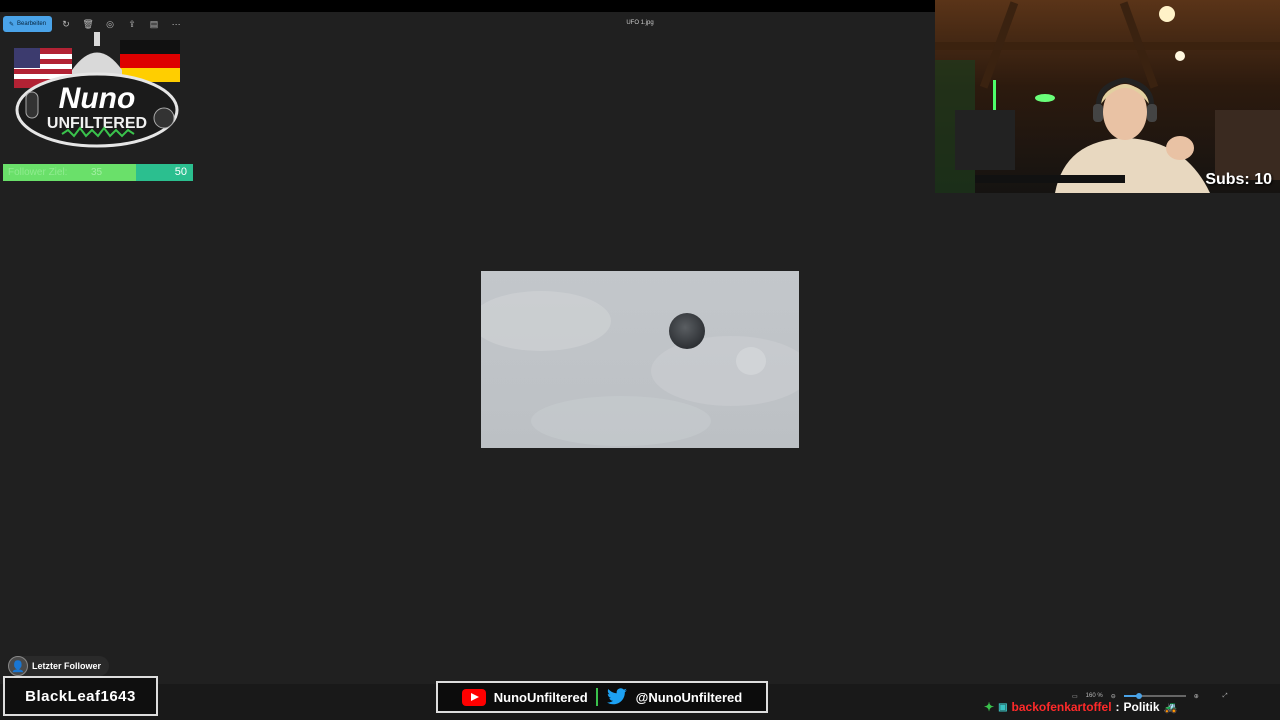  What do you see at coordinates (80, 696) in the screenshot?
I see `last-follower-name: BlackLeaf1643` at bounding box center [80, 696].